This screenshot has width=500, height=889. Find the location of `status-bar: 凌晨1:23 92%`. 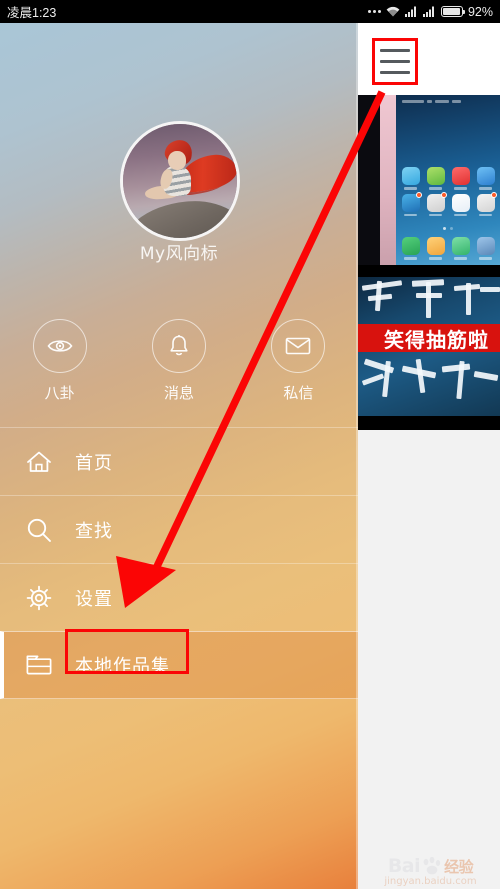

status-bar: 凌晨1:23 92% is located at coordinates (250, 11).